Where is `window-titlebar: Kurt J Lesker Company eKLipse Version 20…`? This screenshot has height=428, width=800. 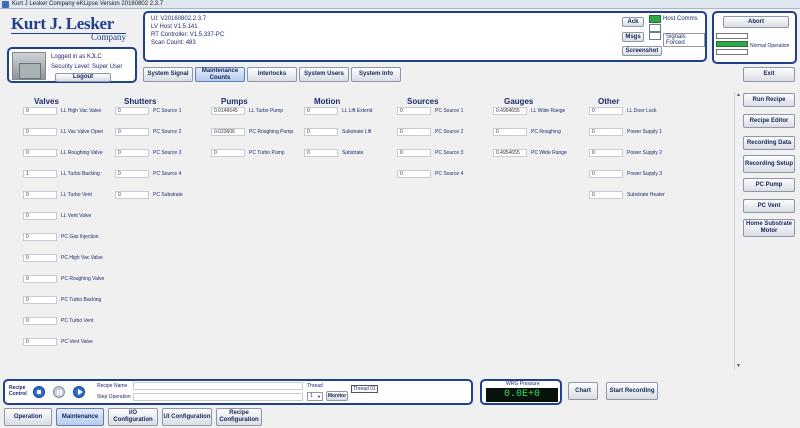
window-titlebar: Kurt J Lesker Company eKLipse Version 20… is located at coordinates (400, 4).